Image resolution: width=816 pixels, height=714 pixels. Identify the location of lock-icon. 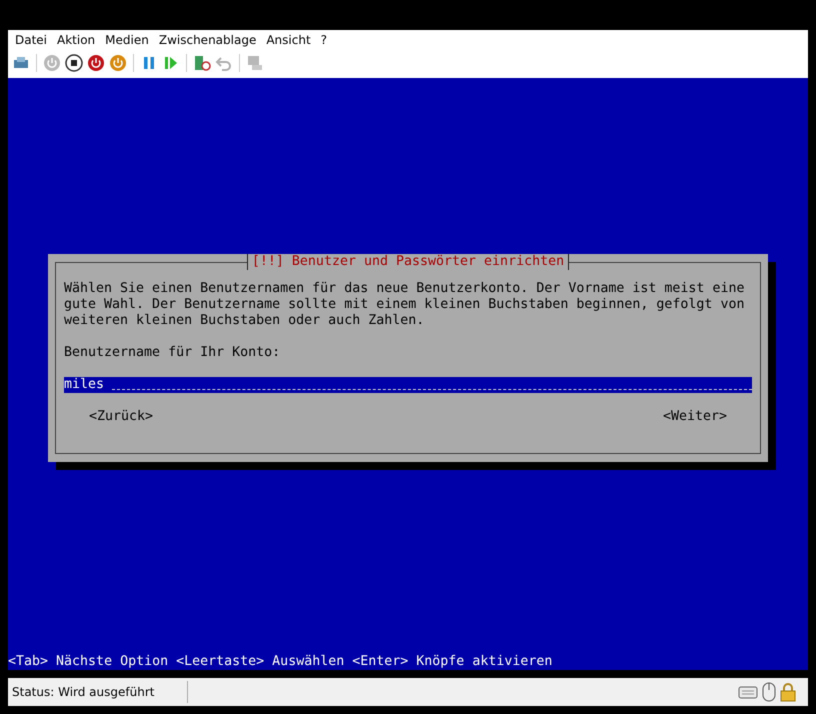
(788, 692).